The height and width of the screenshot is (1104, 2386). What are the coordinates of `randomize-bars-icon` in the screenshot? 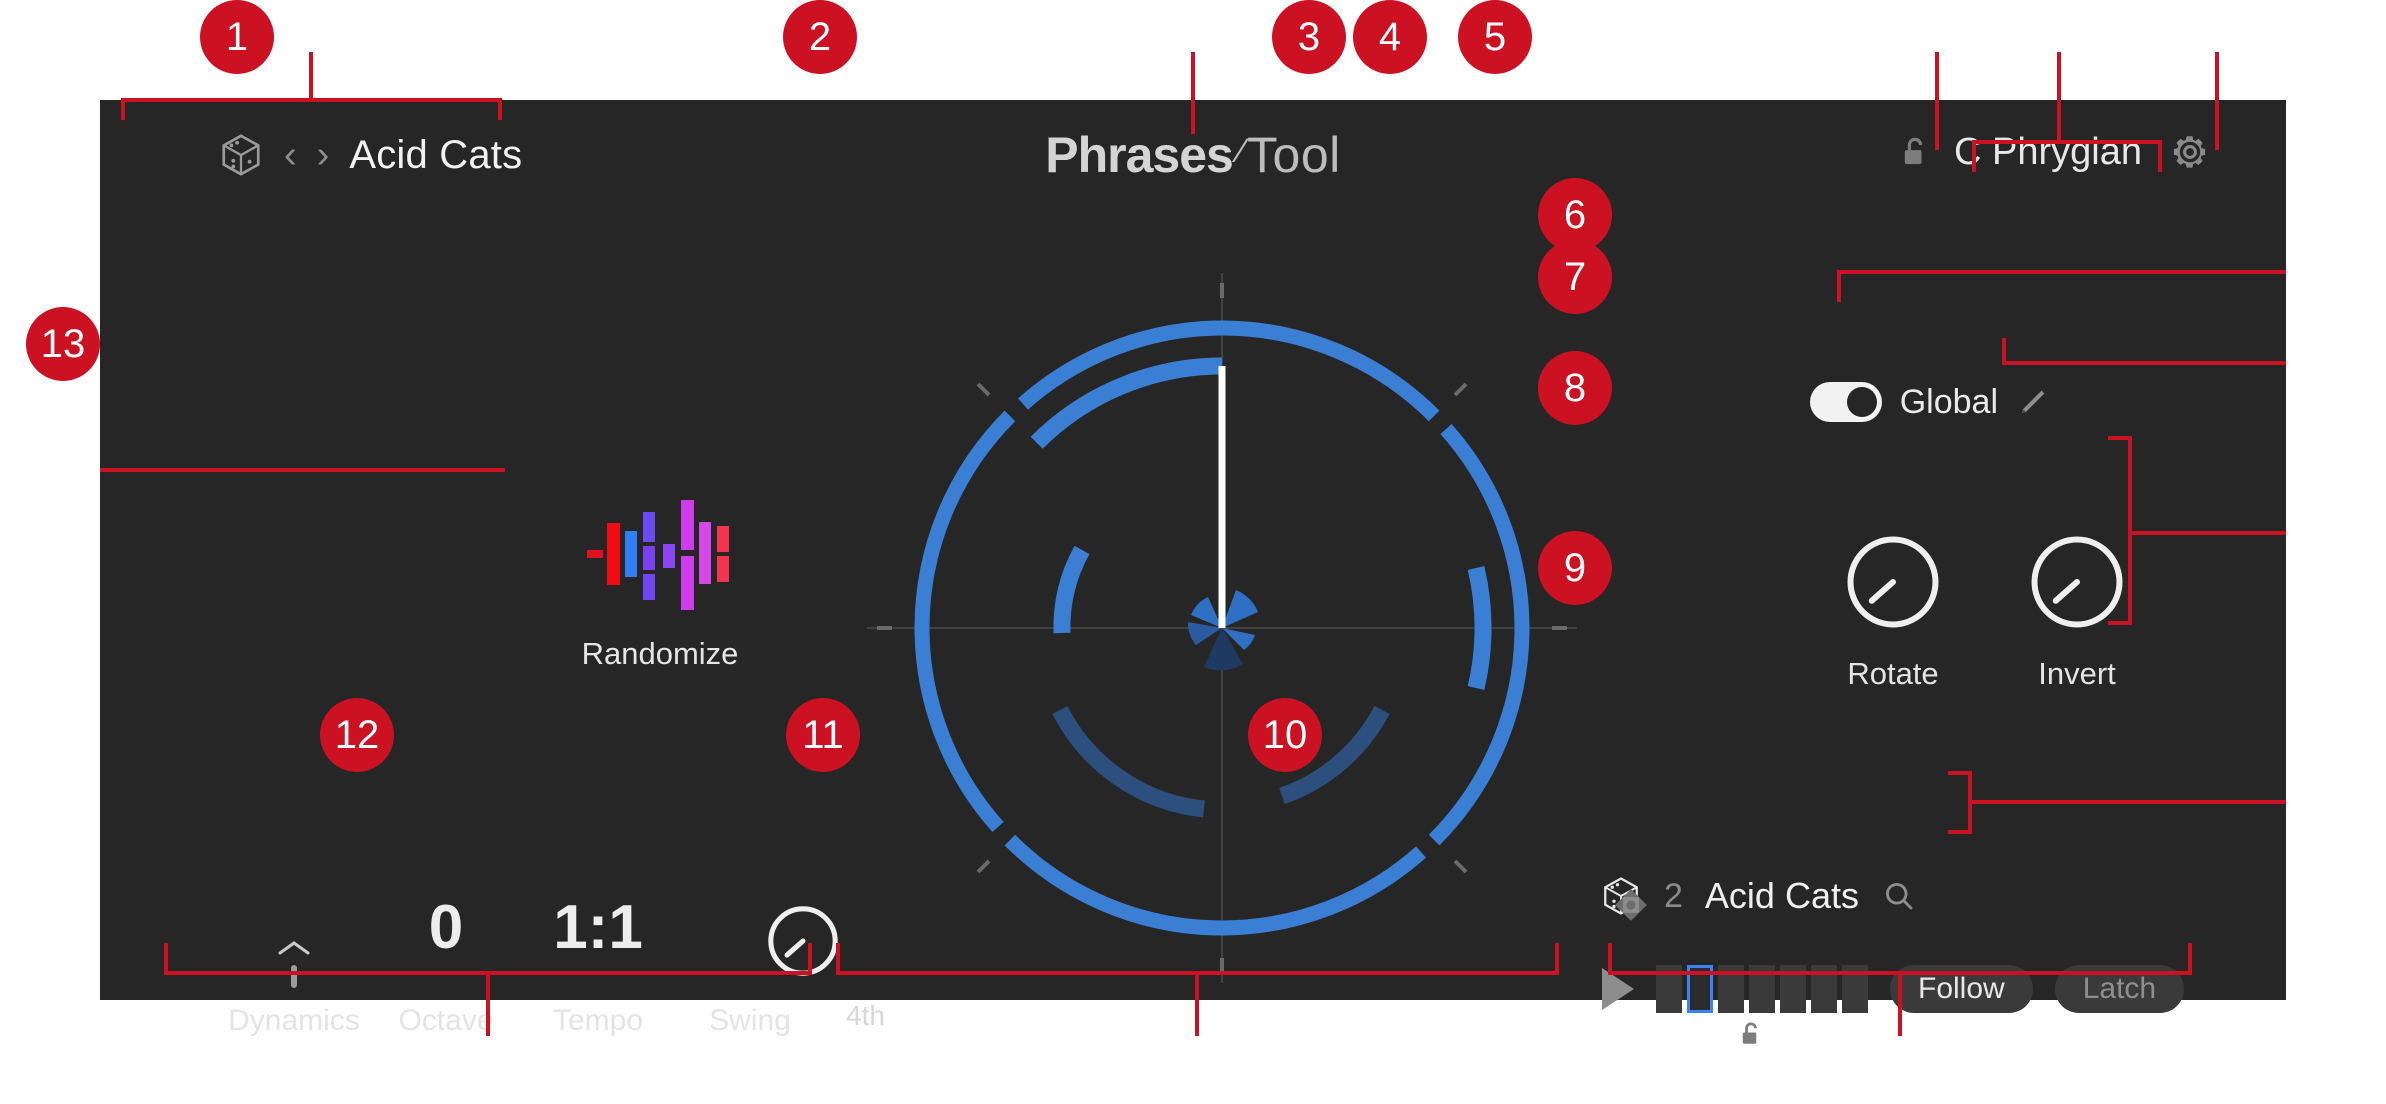 It's located at (660, 555).